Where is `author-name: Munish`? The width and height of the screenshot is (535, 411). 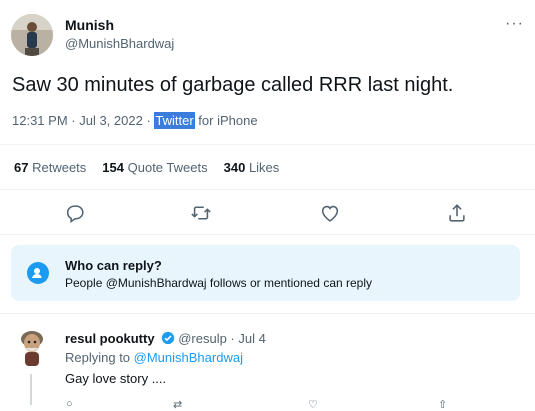 author-name: Munish is located at coordinates (89, 25).